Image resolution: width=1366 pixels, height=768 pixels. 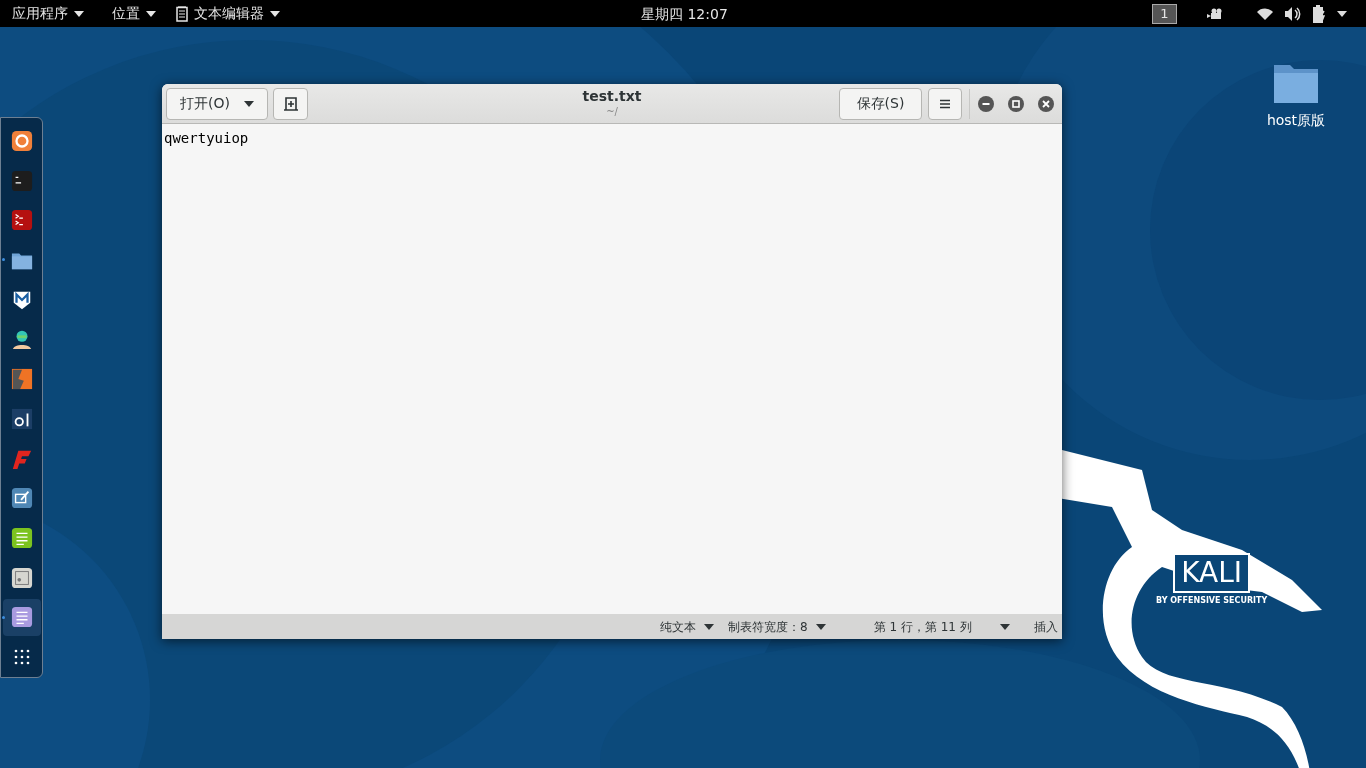 What do you see at coordinates (21, 339) in the screenshot?
I see `character-icon` at bounding box center [21, 339].